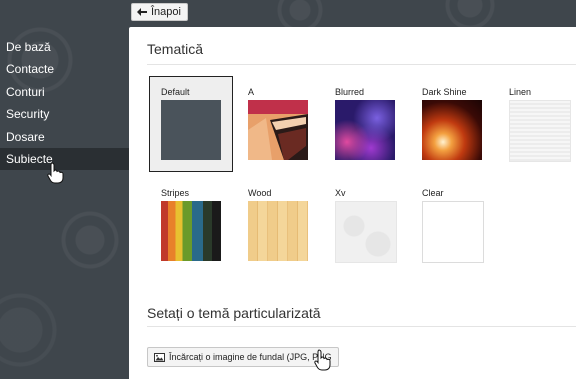  I want to click on sidebar-item-label: Dosare, so click(25, 136).